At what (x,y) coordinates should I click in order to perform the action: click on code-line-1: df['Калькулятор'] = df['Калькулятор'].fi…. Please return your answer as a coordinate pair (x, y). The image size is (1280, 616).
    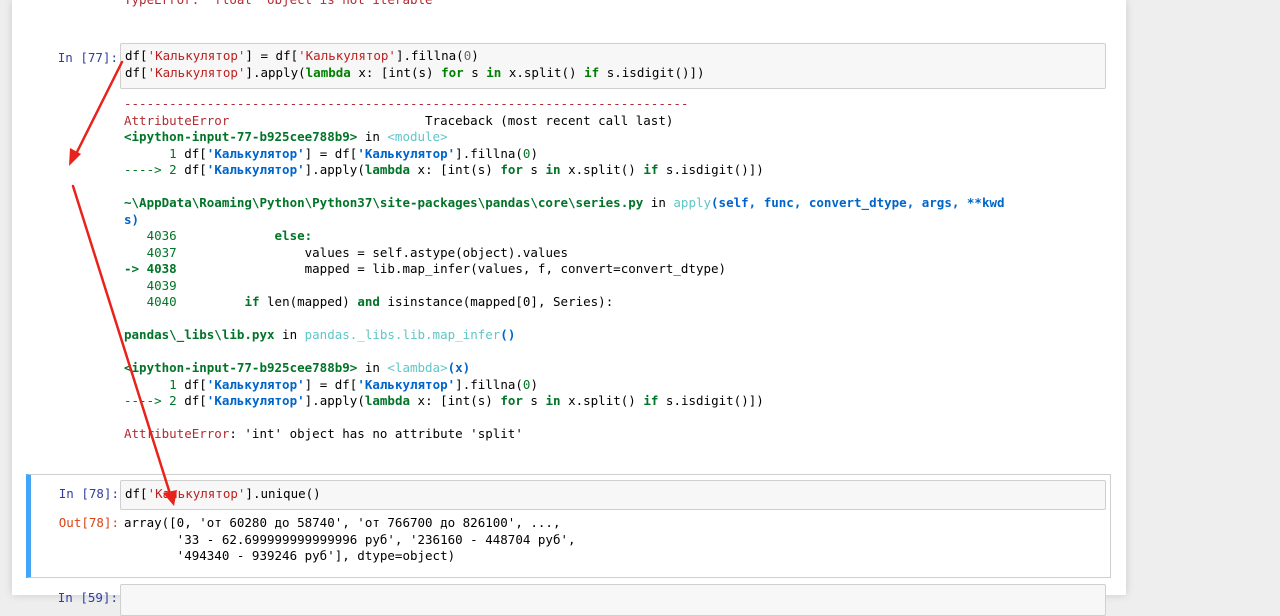
    Looking at the image, I should click on (302, 55).